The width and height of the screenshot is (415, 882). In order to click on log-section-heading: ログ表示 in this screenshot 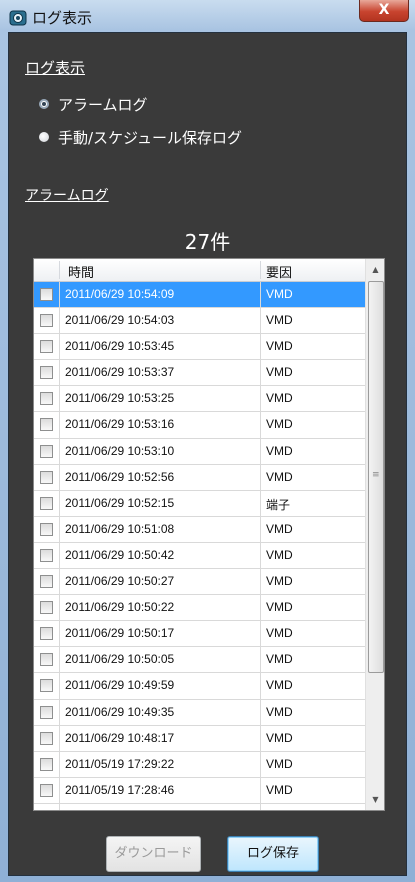, I will do `click(55, 68)`.